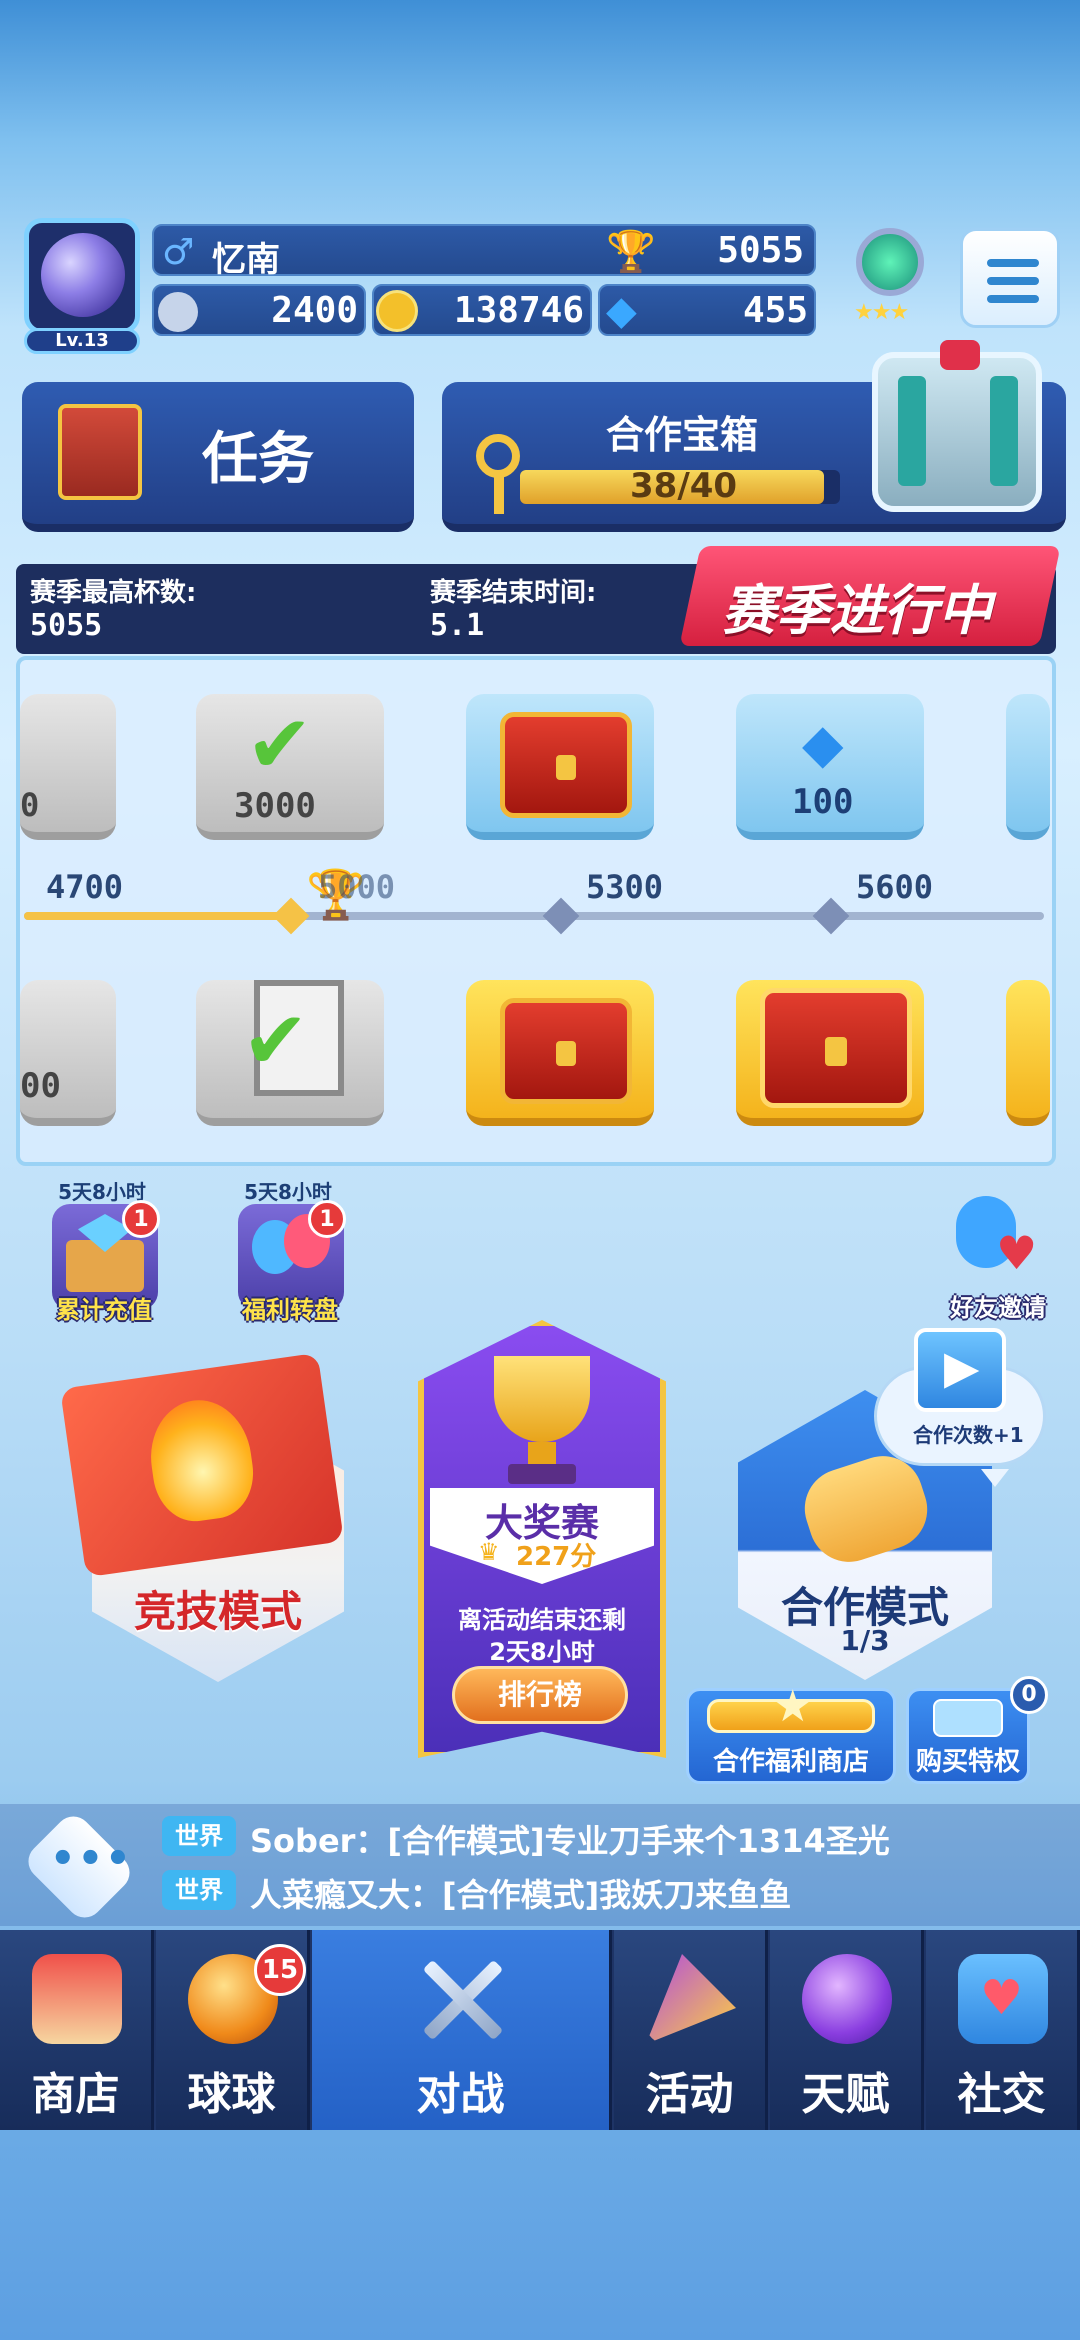  Describe the element at coordinates (462, 2000) in the screenshot. I see `crossed-swords-icon` at that location.